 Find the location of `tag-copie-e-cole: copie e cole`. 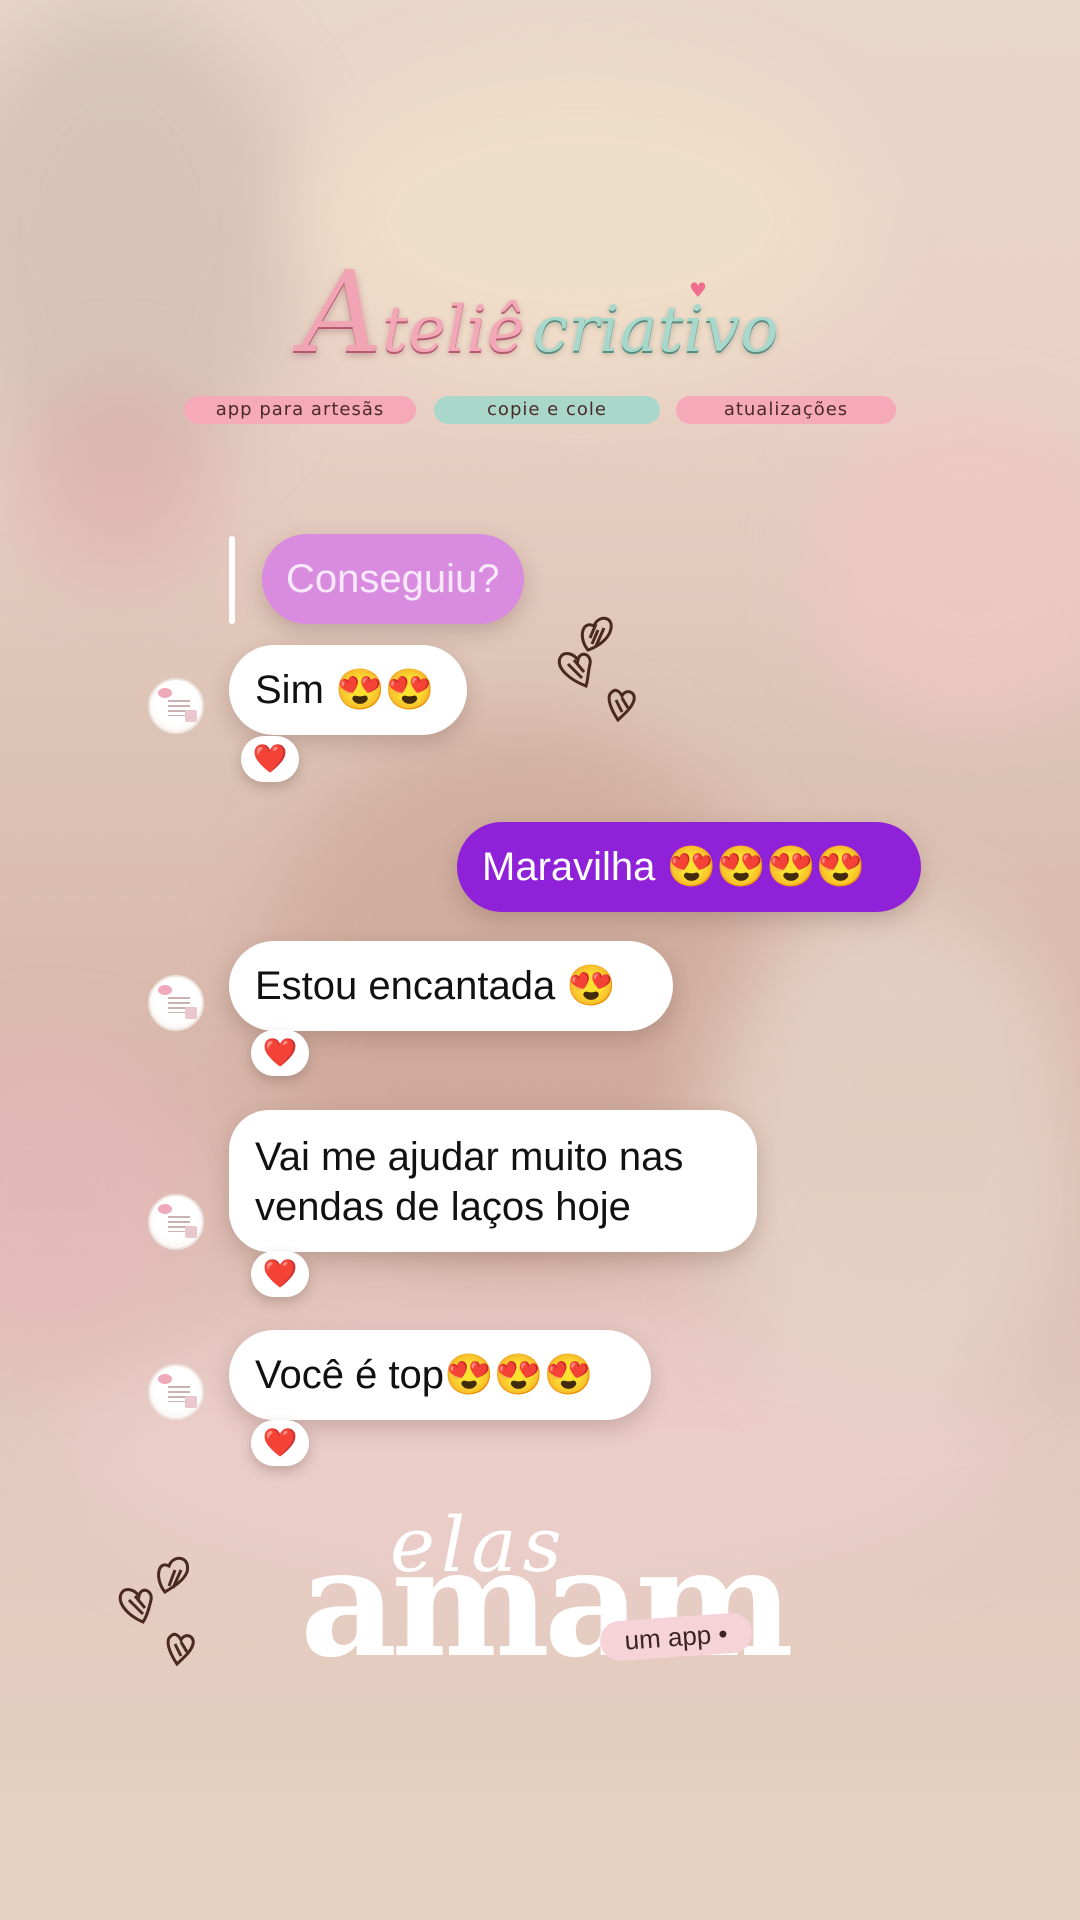

tag-copie-e-cole: copie e cole is located at coordinates (547, 410).